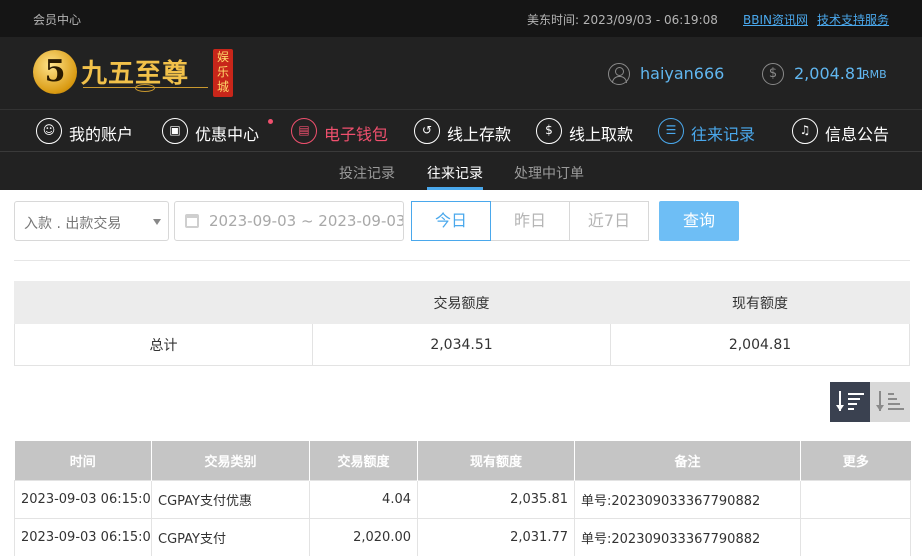 The image size is (922, 556). Describe the element at coordinates (853, 19) in the screenshot. I see `tech-support-link: 技术支持服务` at that location.